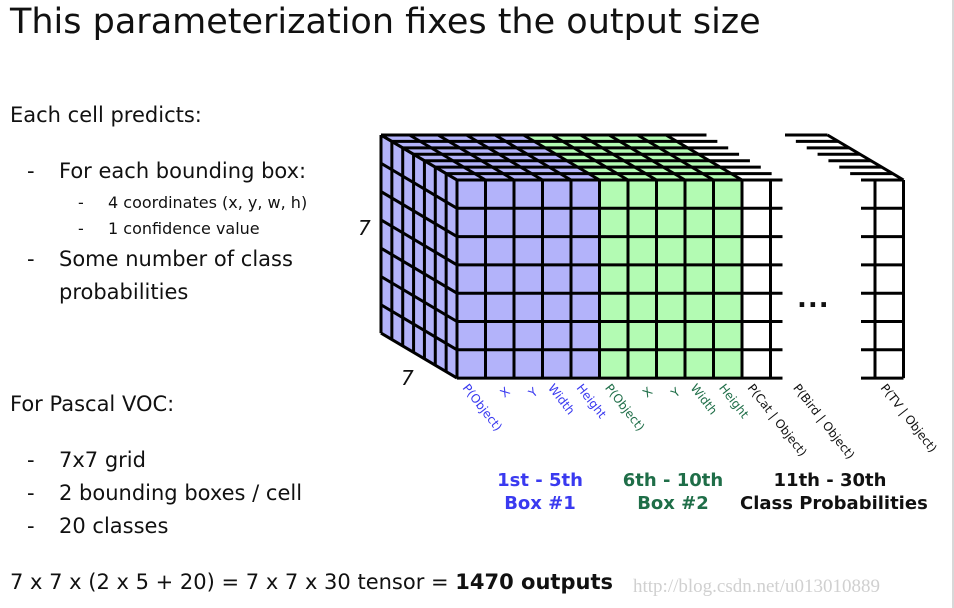  I want to click on grid-width-label: 7, so click(407, 378).